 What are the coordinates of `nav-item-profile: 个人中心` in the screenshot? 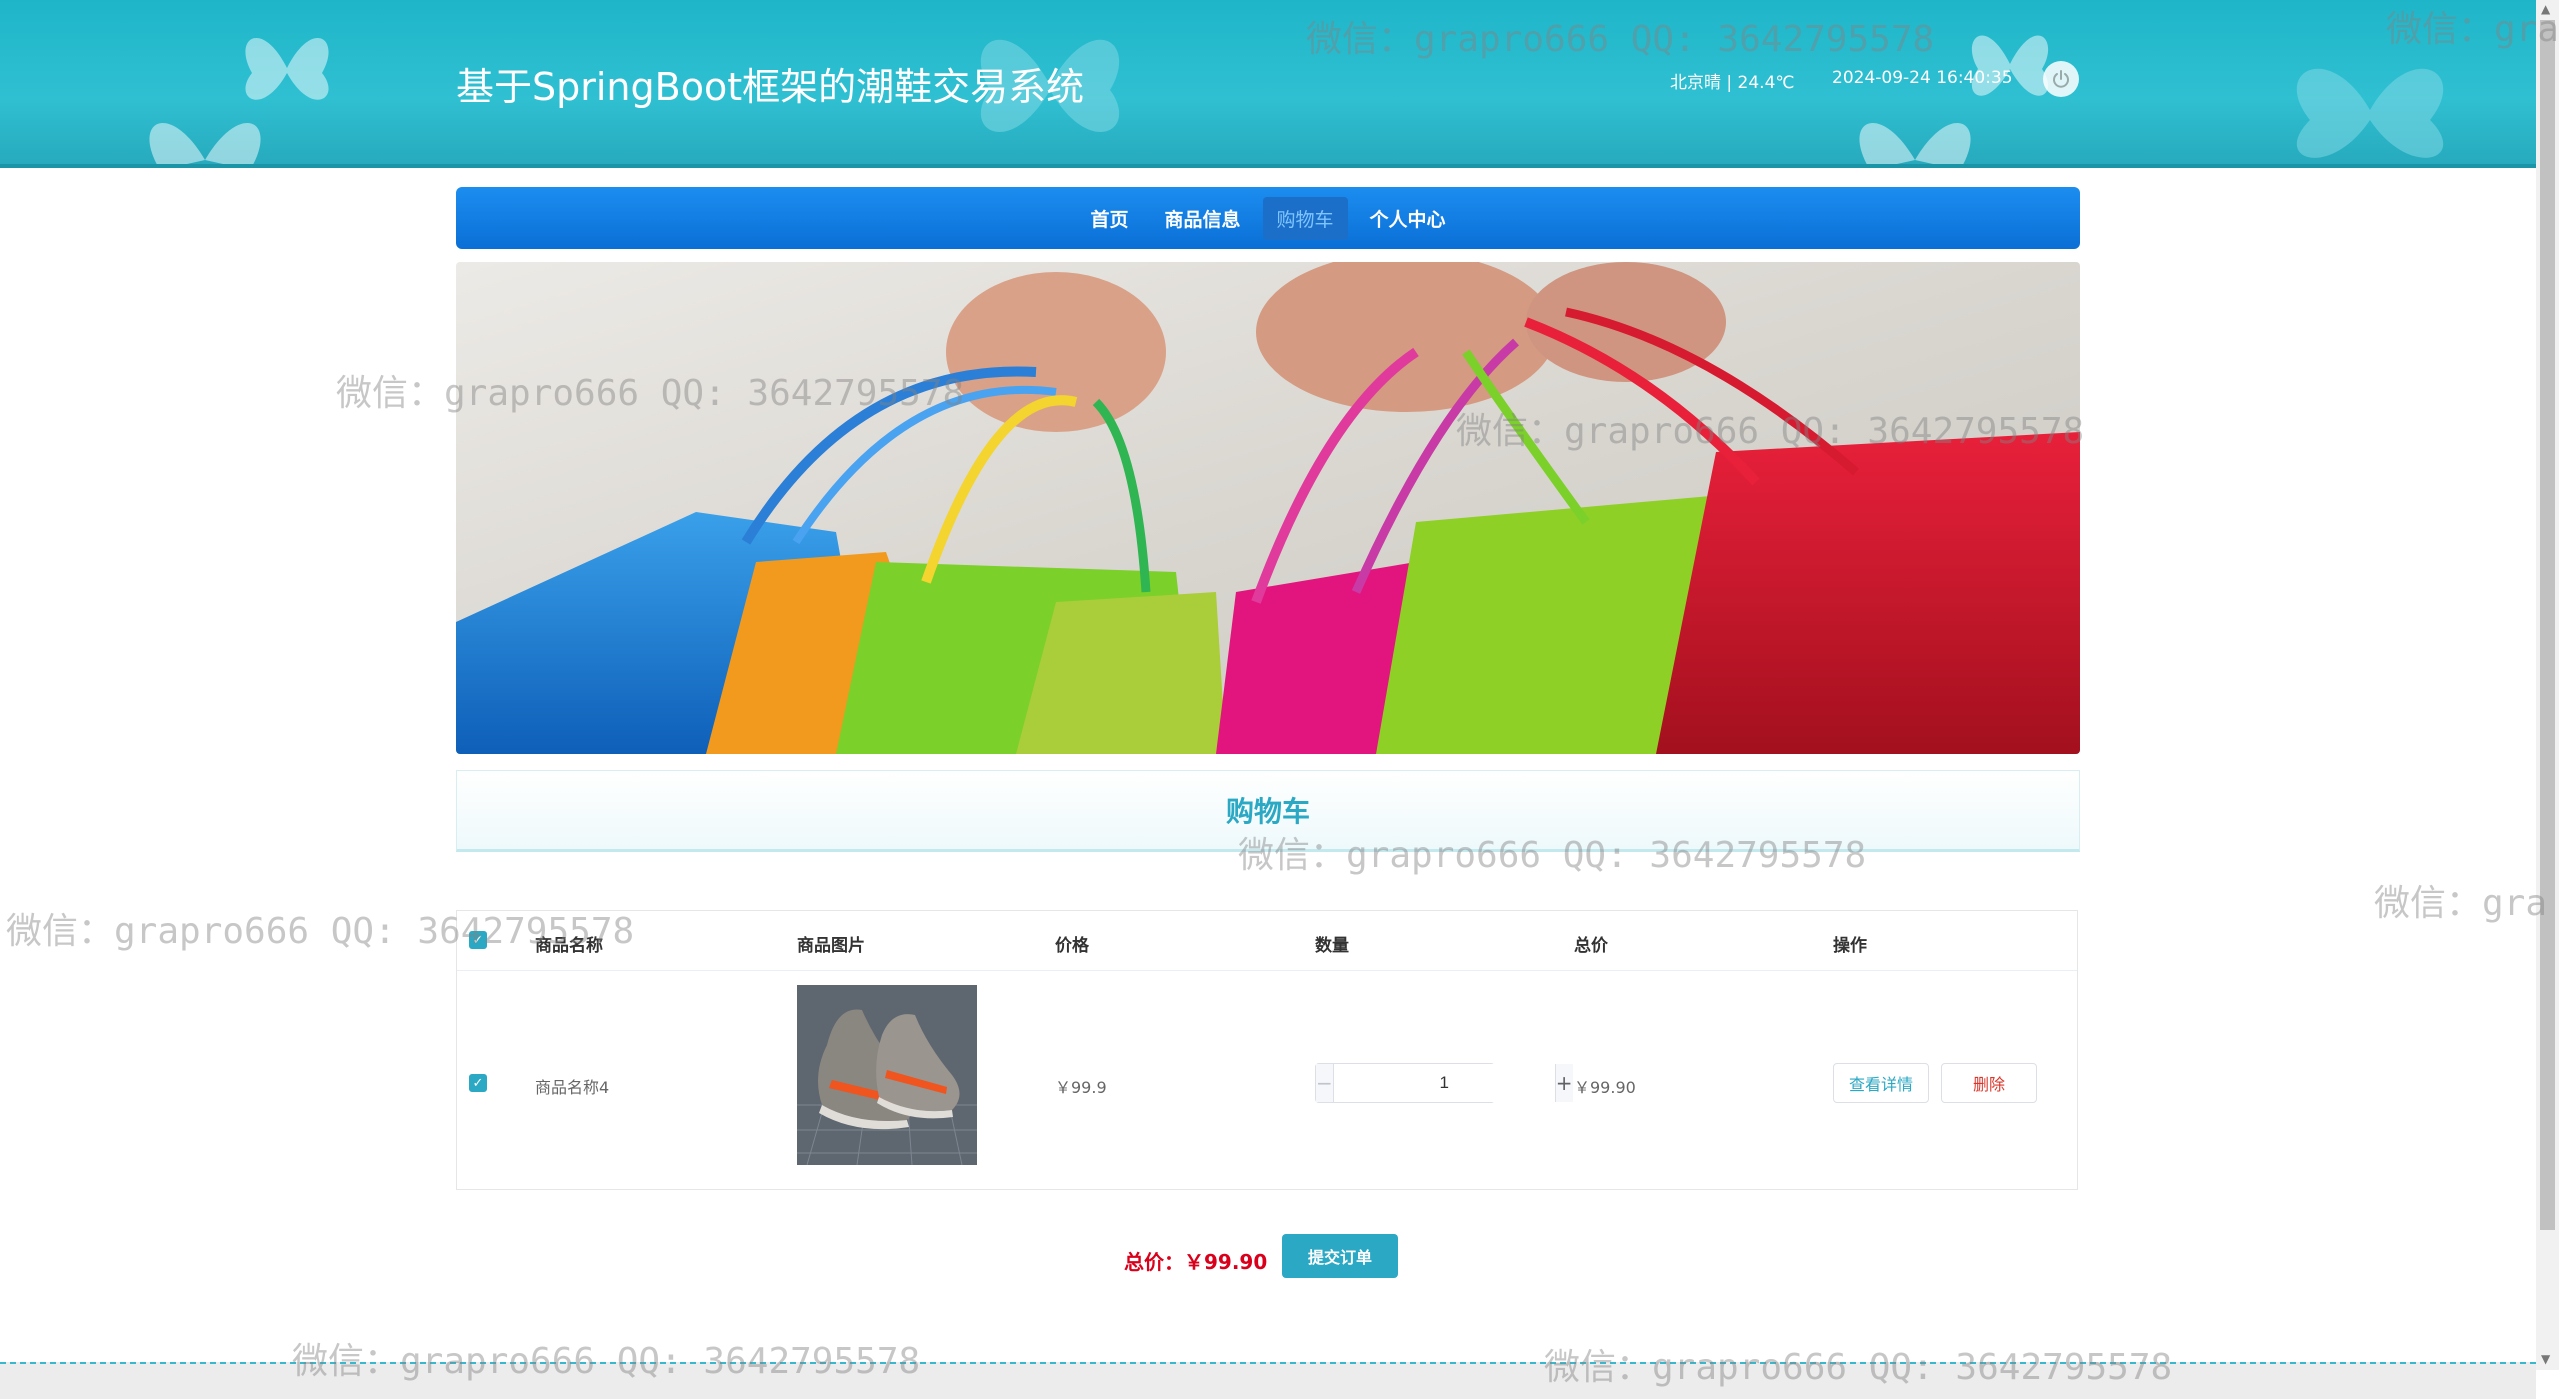 It's located at (1408, 218).